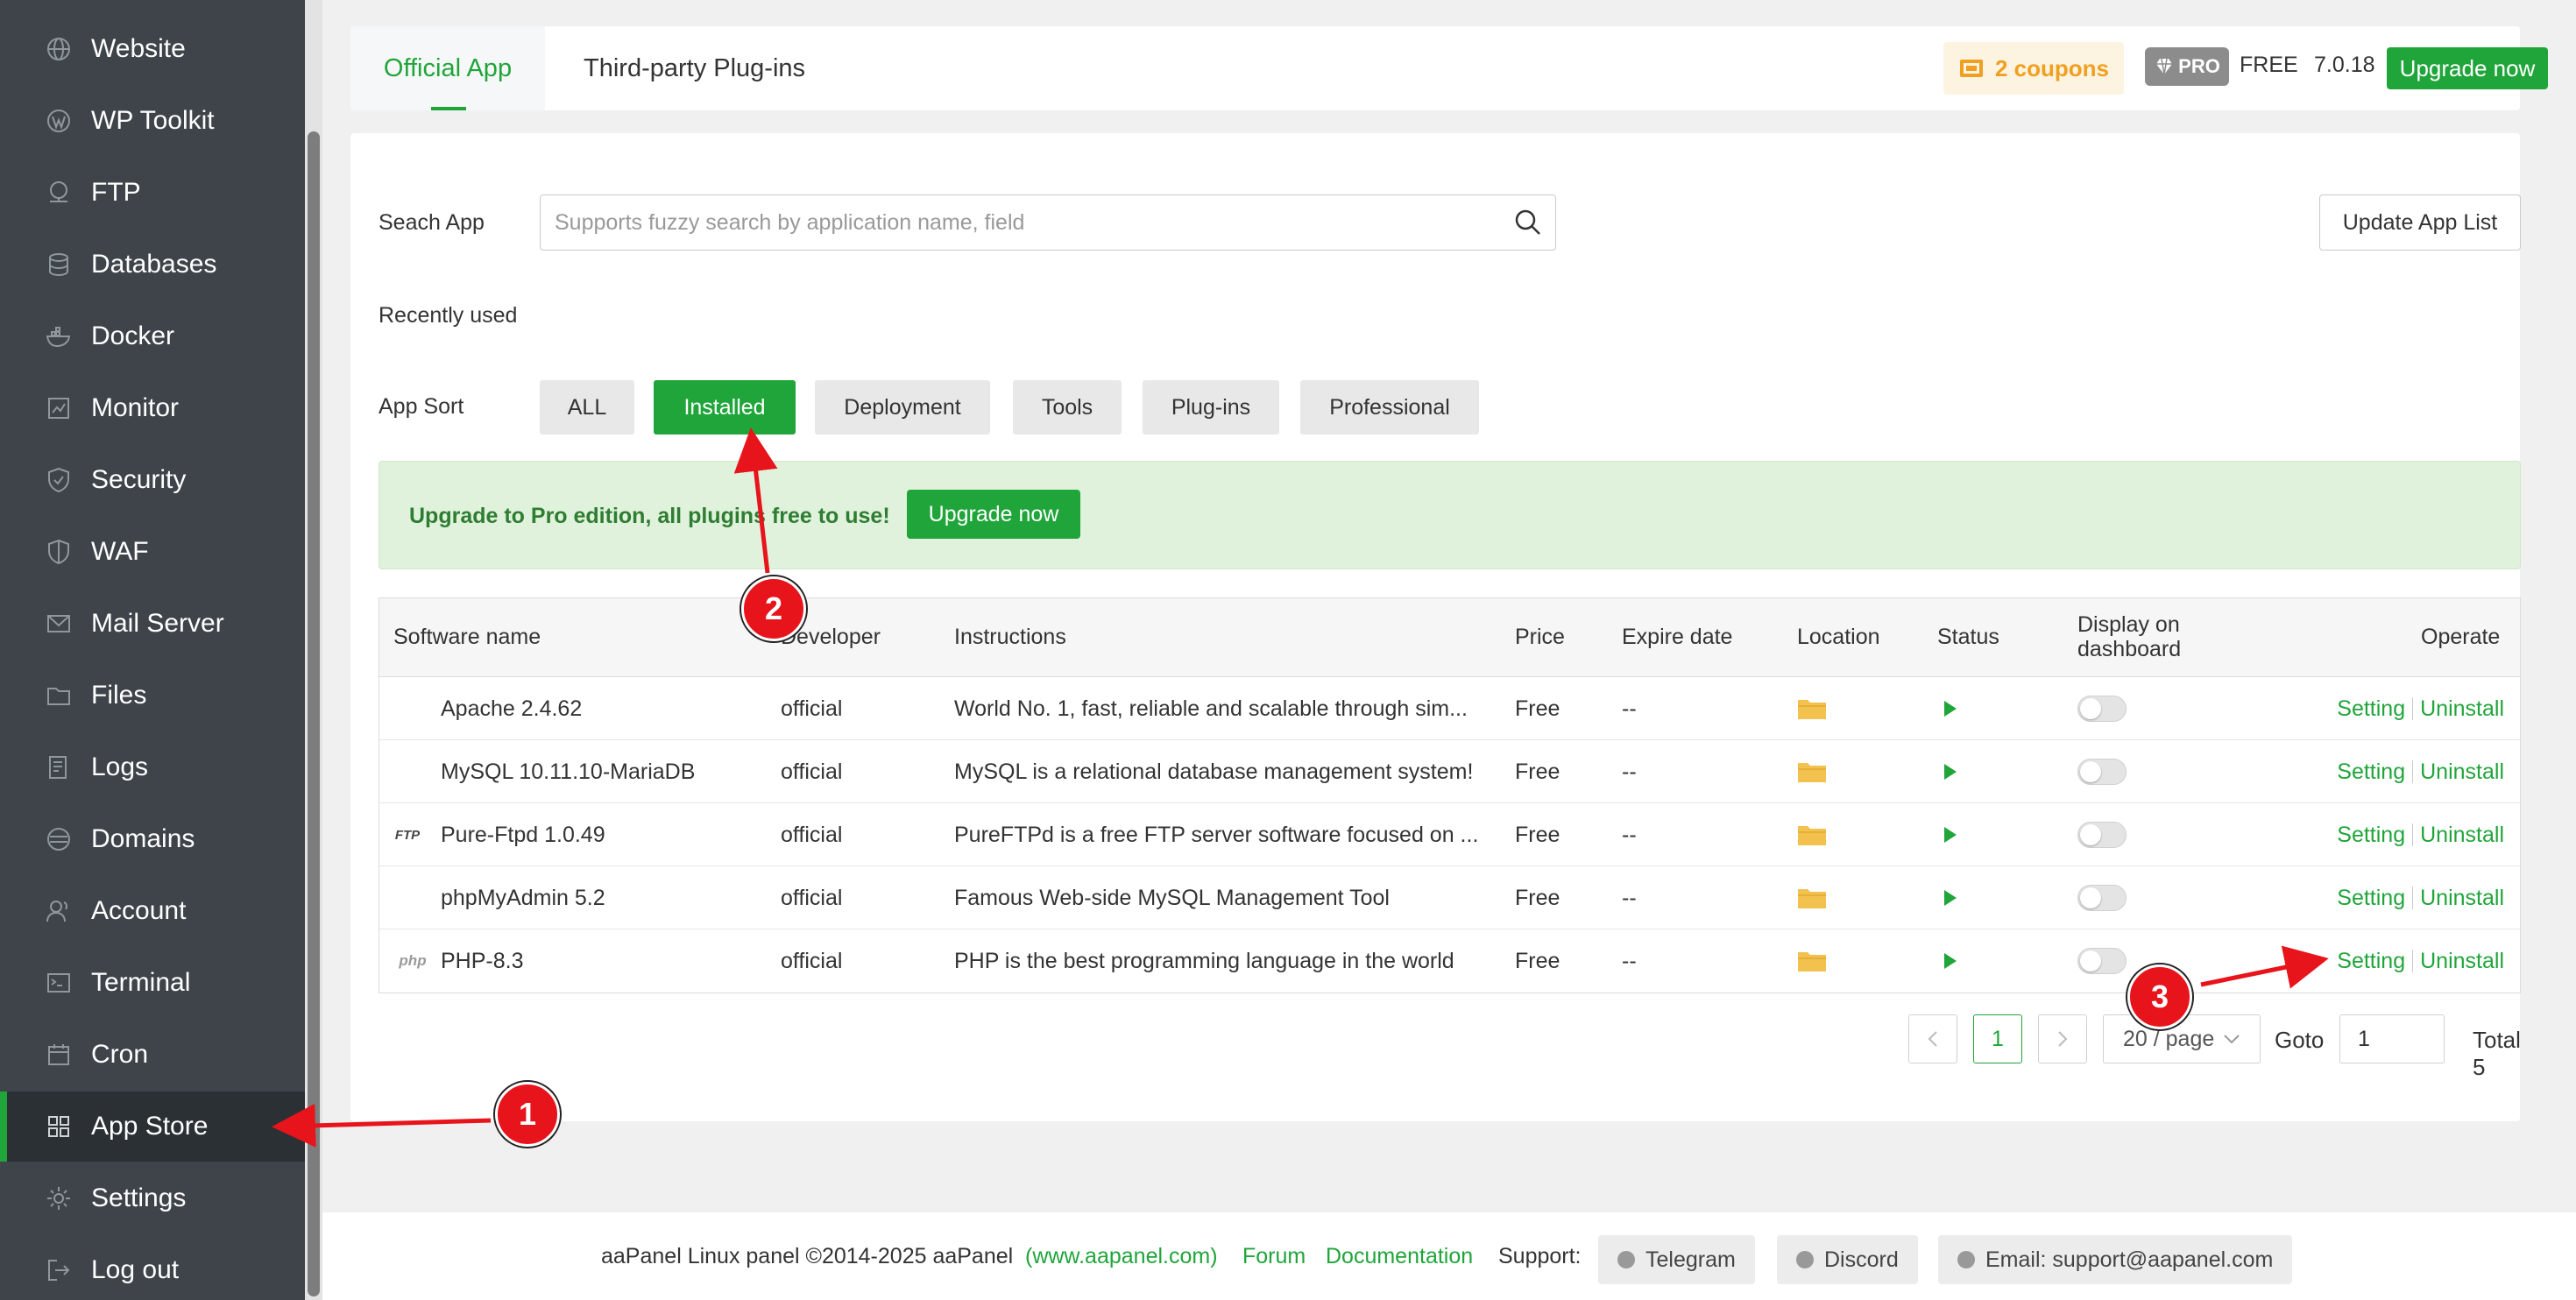 The width and height of the screenshot is (2576, 1300). What do you see at coordinates (694, 68) in the screenshot?
I see `tab-third-party-plugins: Third-party Plug-ins` at bounding box center [694, 68].